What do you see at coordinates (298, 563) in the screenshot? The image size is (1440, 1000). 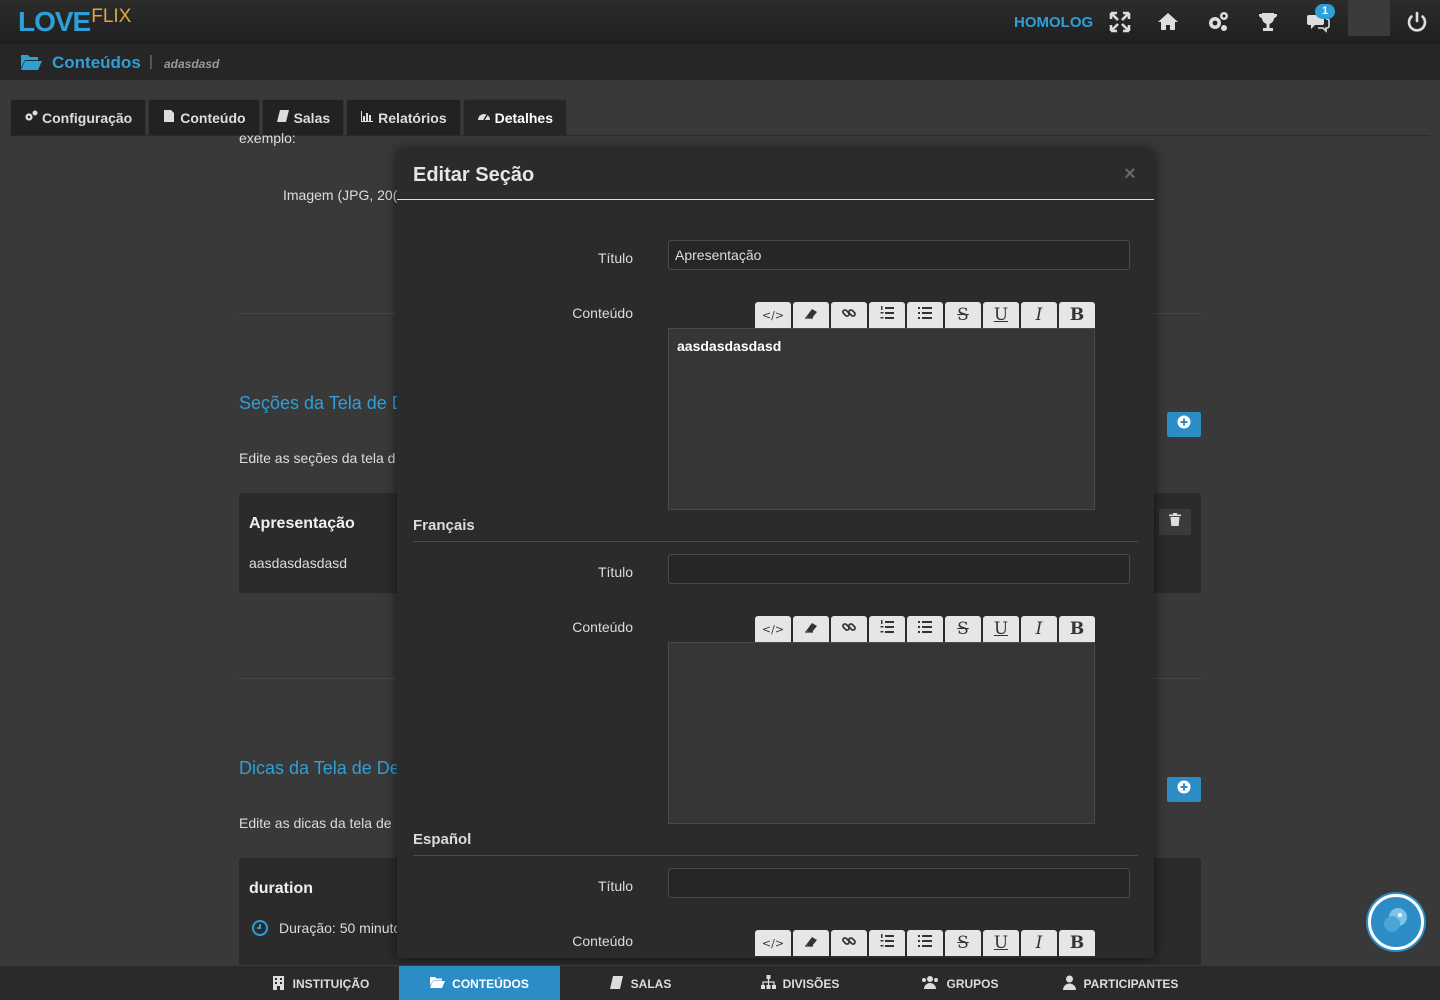 I see `section-card-text: aasdasdasdasd` at bounding box center [298, 563].